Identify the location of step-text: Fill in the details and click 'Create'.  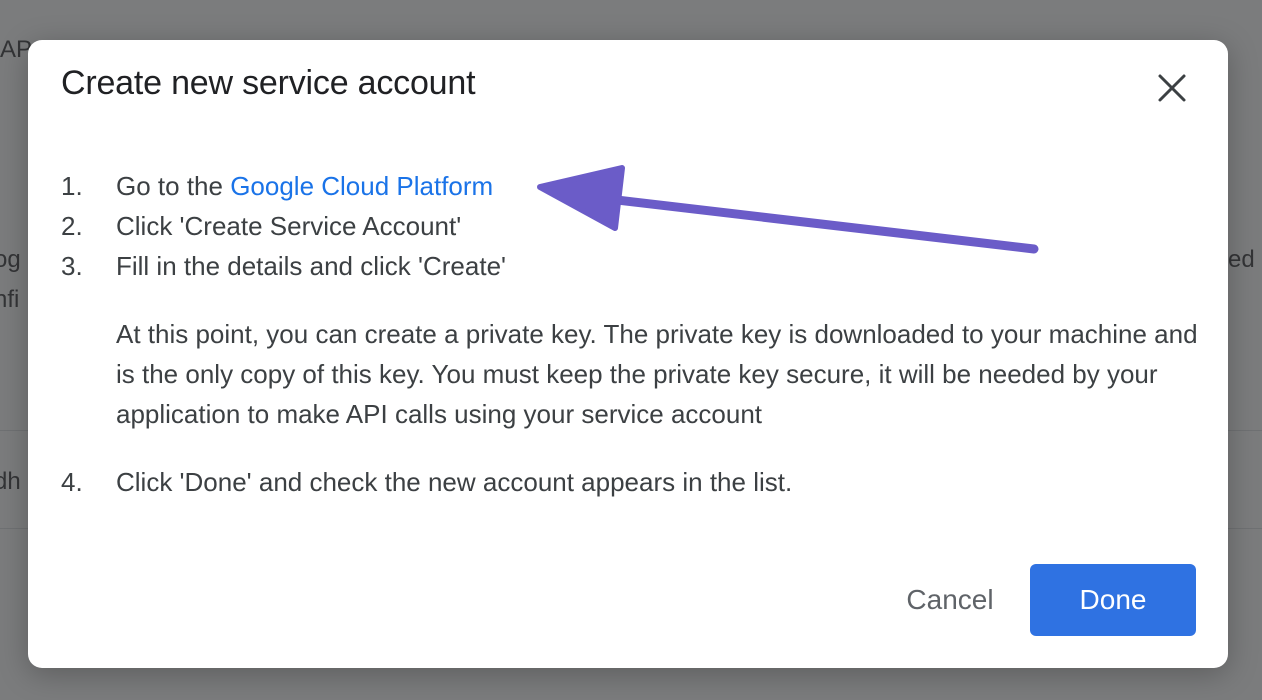
(311, 266).